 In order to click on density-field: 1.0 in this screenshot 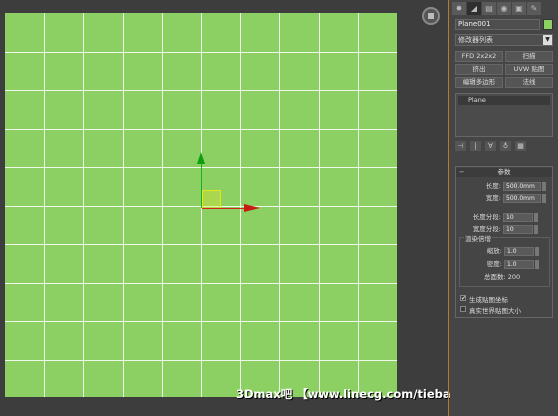, I will do `click(519, 264)`.